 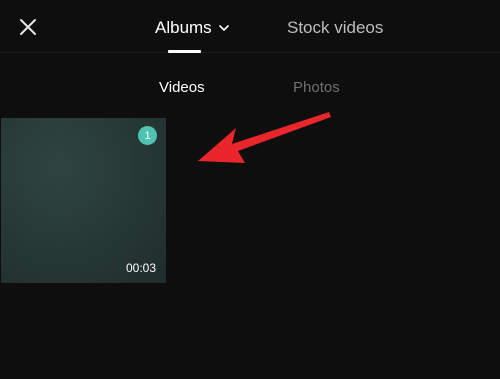 What do you see at coordinates (250, 26) in the screenshot?
I see `top-bar: Albums Stock videos` at bounding box center [250, 26].